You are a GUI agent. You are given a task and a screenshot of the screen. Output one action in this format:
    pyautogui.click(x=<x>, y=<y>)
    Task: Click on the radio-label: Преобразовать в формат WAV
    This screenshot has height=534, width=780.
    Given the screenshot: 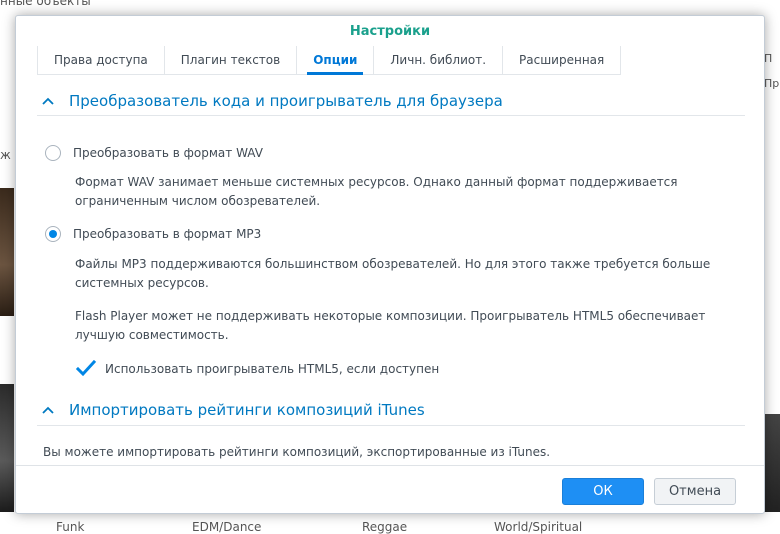 What is the action you would take?
    pyautogui.click(x=168, y=153)
    